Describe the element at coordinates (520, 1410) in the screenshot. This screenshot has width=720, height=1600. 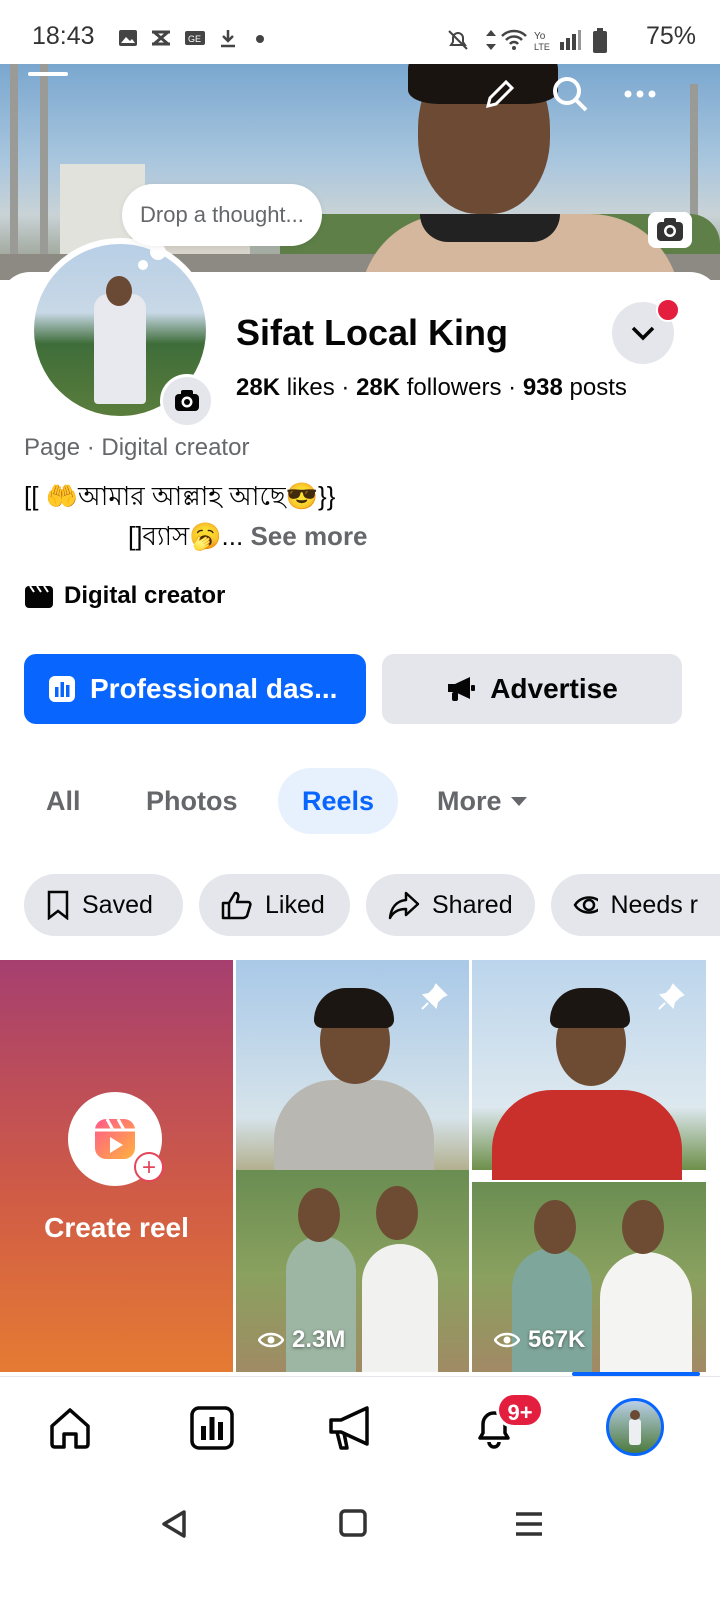
I see `notification-badge: 9+` at that location.